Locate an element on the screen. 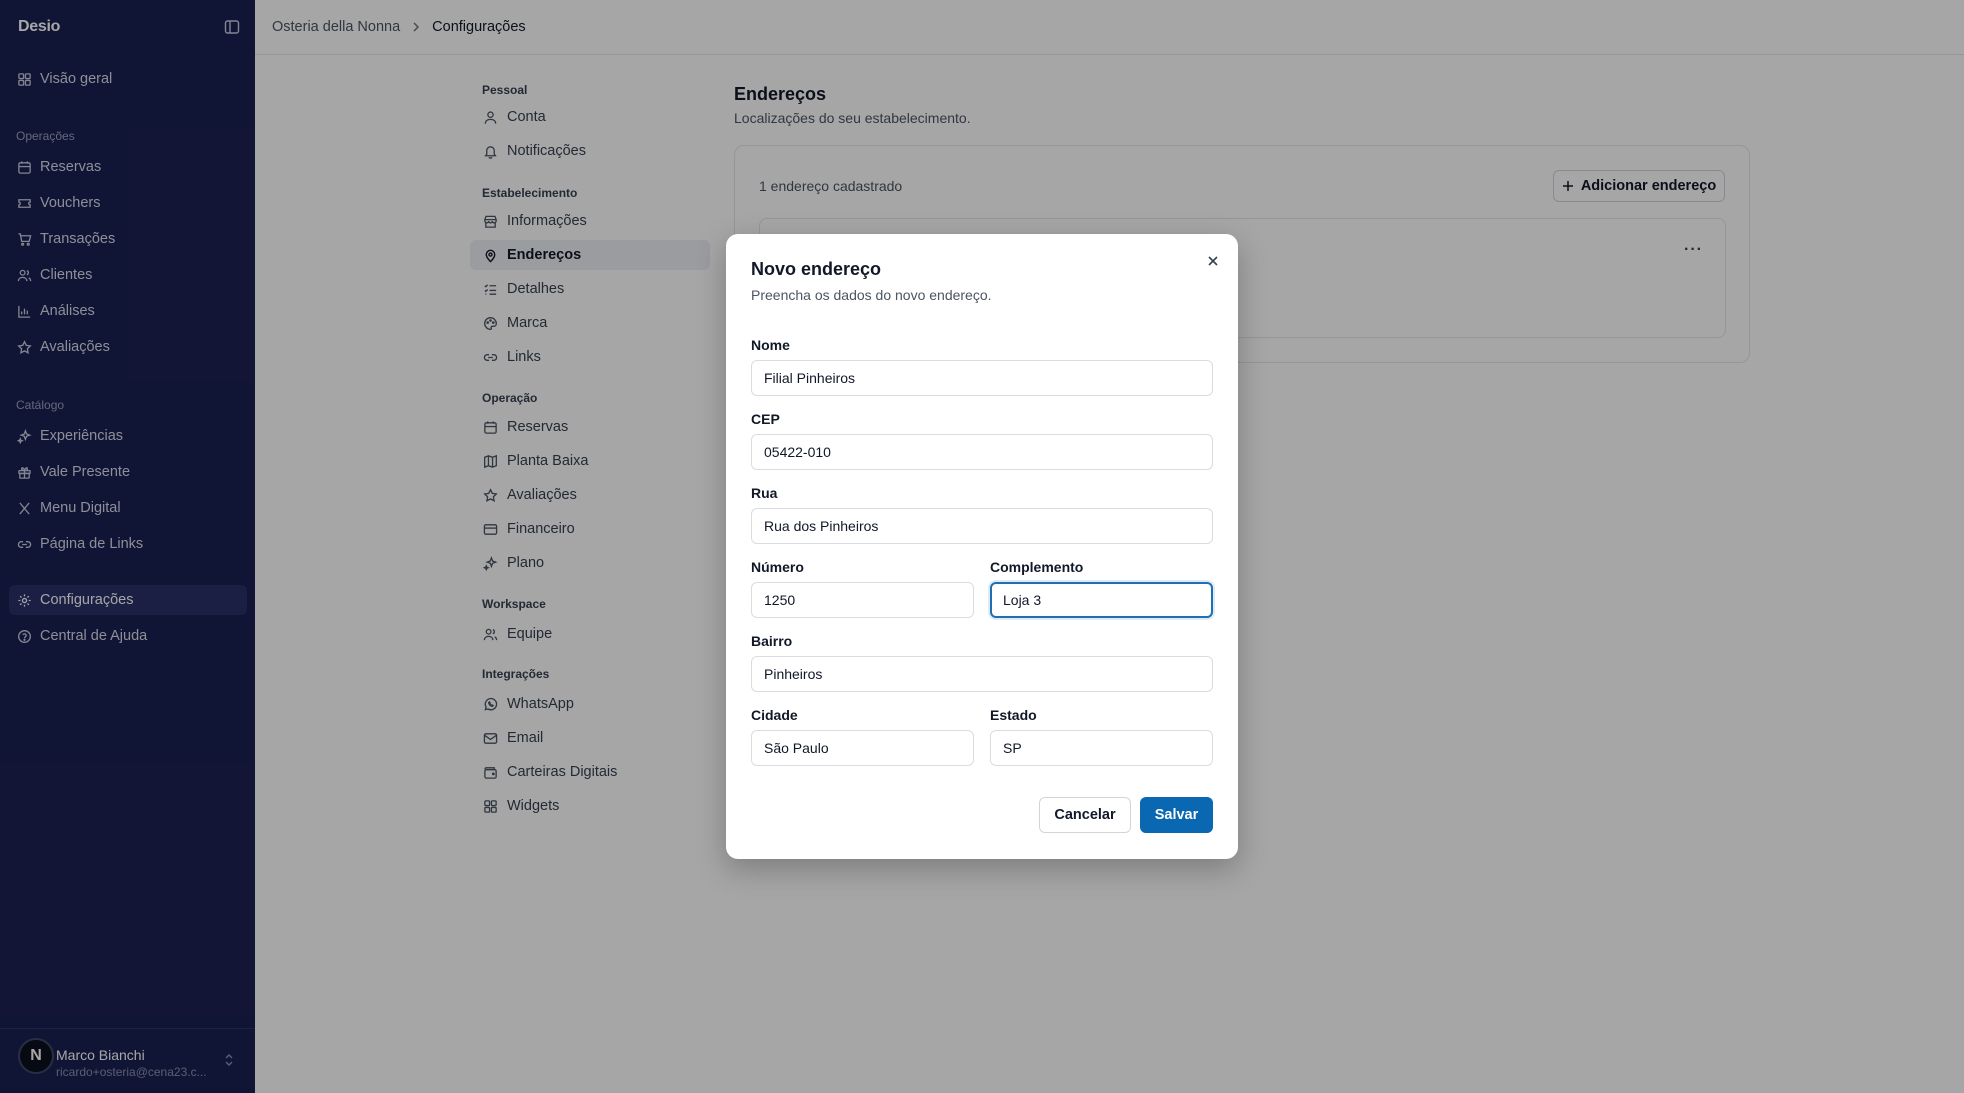 Image resolution: width=1964 pixels, height=1093 pixels. bairro-label: Bairro is located at coordinates (772, 641).